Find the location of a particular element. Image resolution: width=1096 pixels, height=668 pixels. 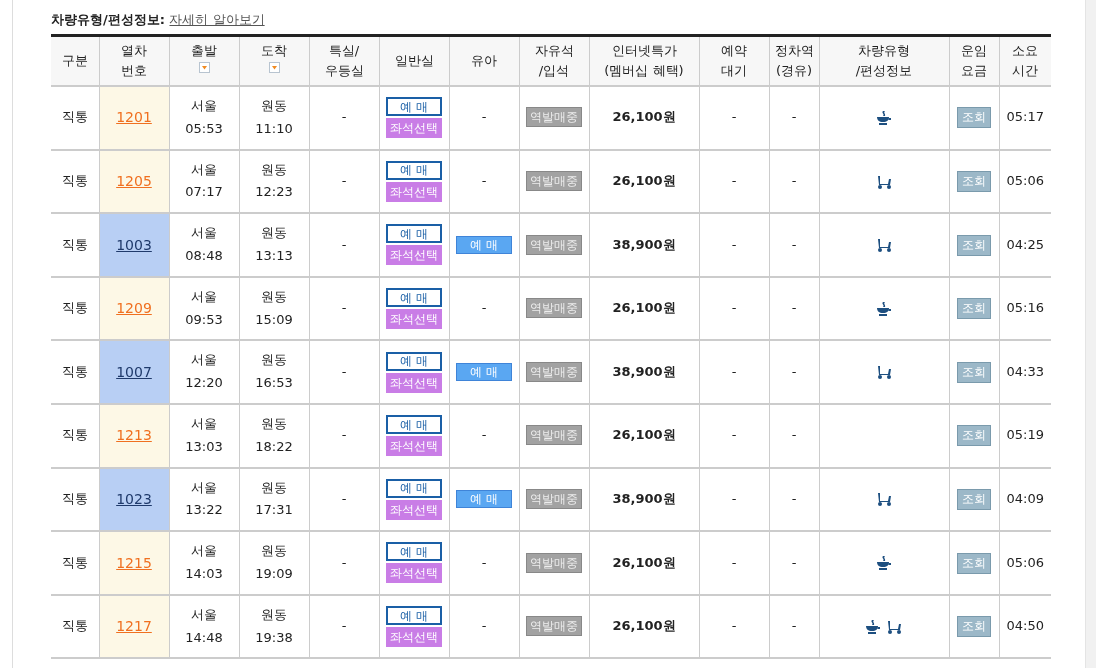

train-number-link: 1007 is located at coordinates (134, 371).